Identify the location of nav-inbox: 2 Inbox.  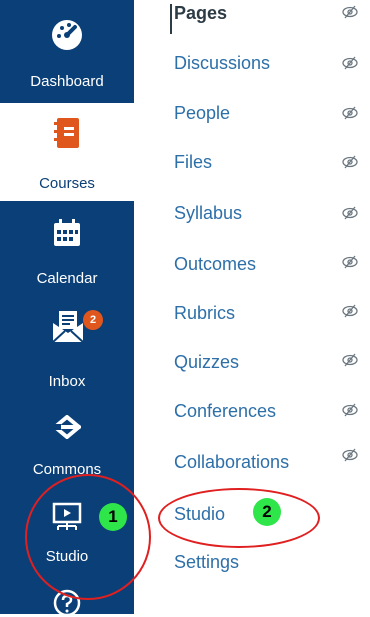
(67, 347).